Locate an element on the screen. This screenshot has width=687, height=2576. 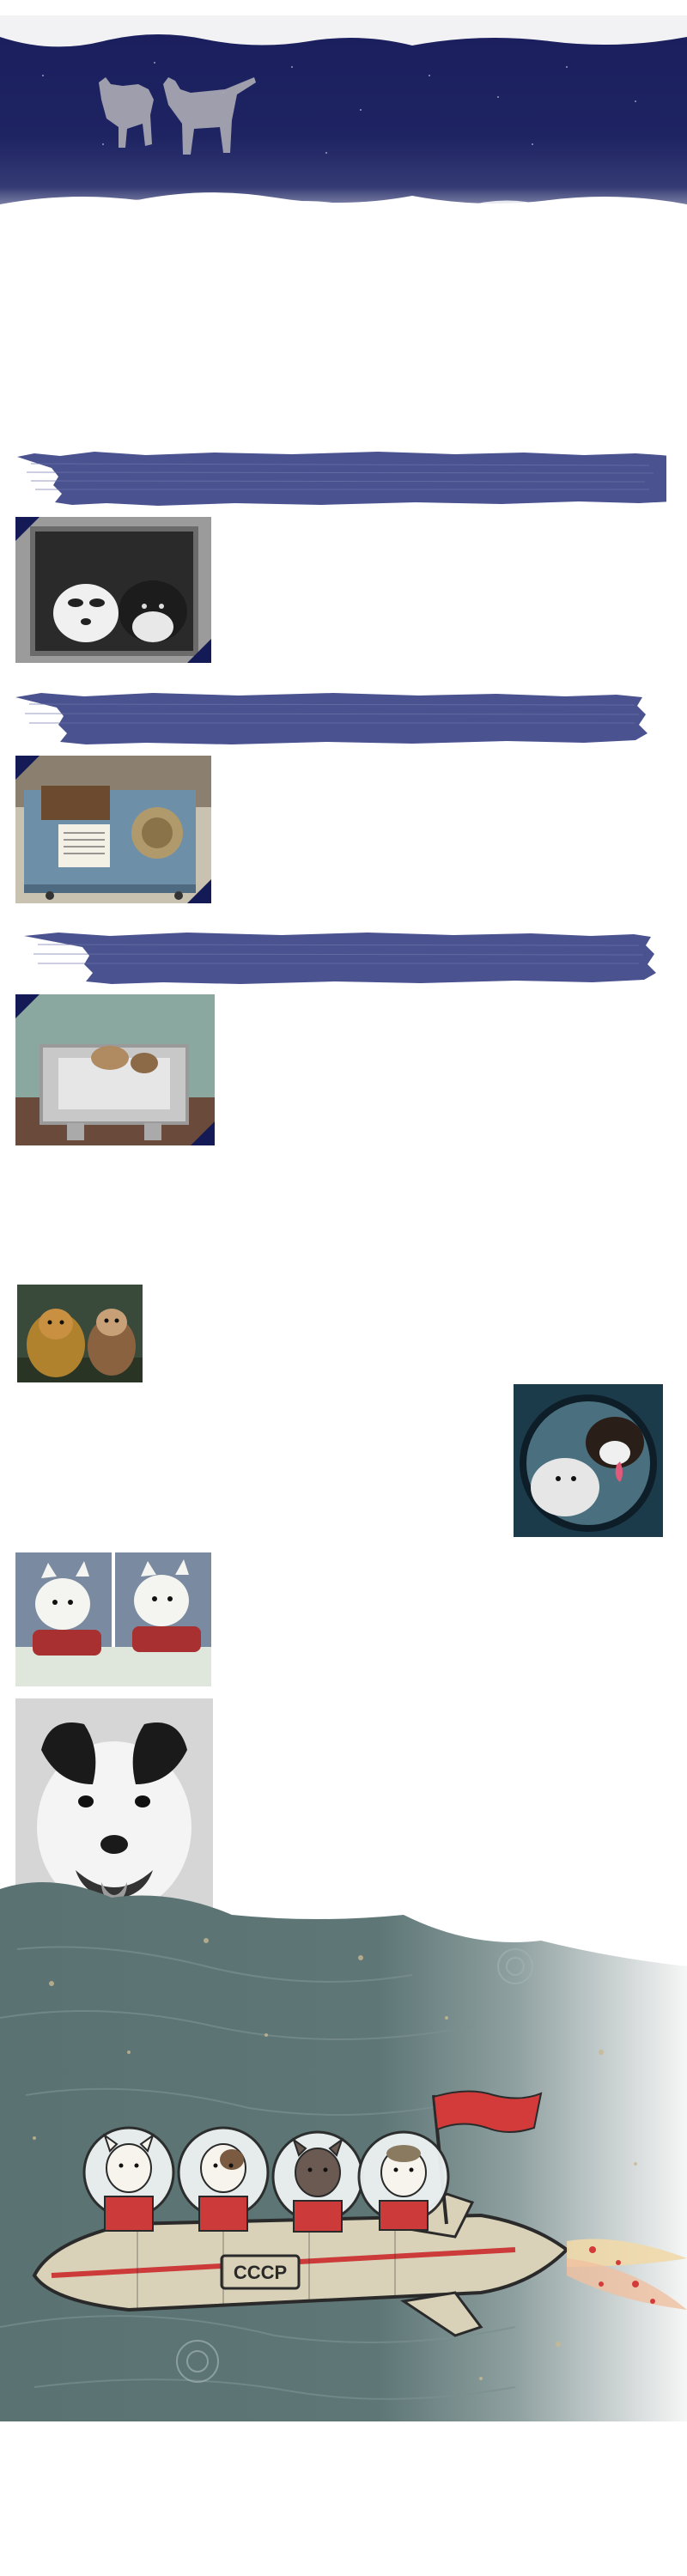
header-banner is located at coordinates (343, 129).